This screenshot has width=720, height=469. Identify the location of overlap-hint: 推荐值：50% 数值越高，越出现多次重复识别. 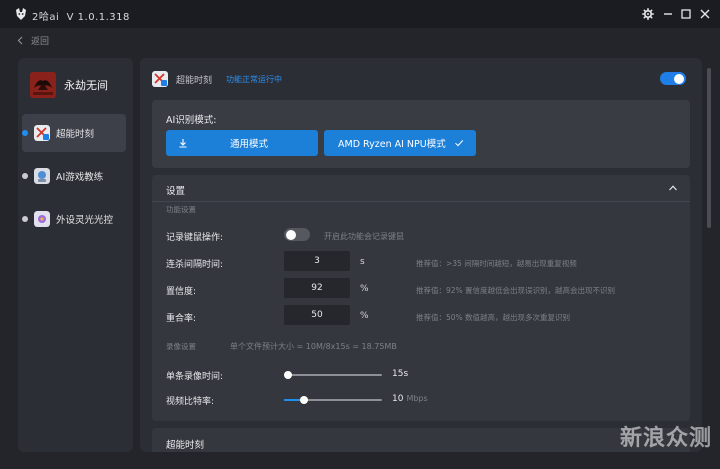
(493, 317).